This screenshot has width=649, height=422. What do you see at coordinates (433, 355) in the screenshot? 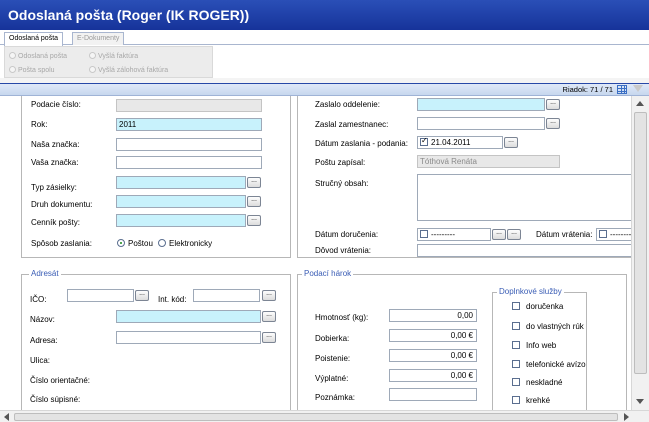
I see `poistenie-field: 0,00 €` at bounding box center [433, 355].